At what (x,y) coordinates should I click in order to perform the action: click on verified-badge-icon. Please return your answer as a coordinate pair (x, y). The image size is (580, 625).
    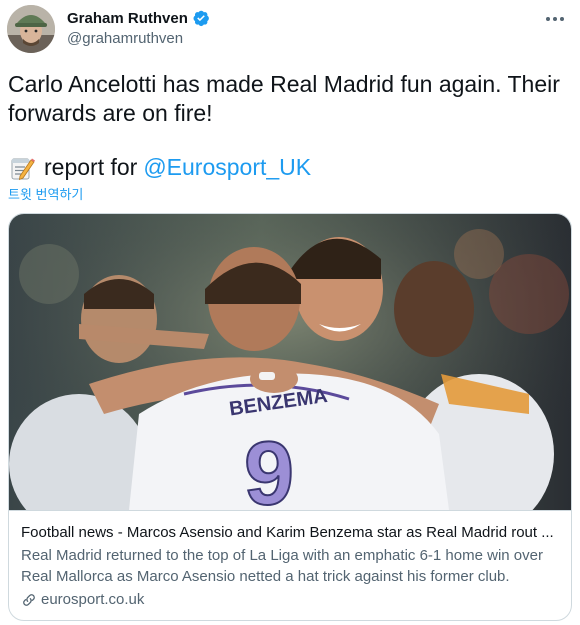
    Looking at the image, I should click on (201, 18).